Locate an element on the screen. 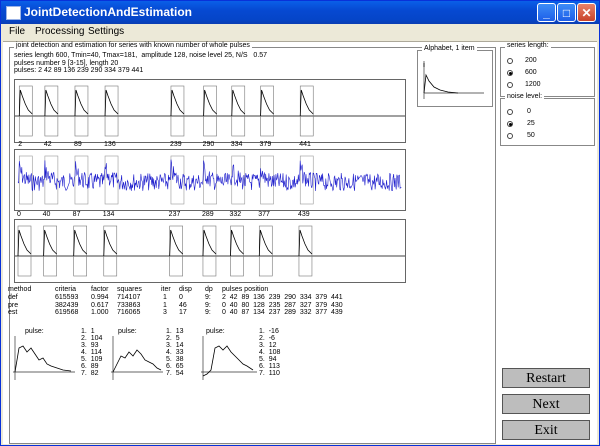  alphabet-group: Alphabet, 1 item is located at coordinates (455, 76).